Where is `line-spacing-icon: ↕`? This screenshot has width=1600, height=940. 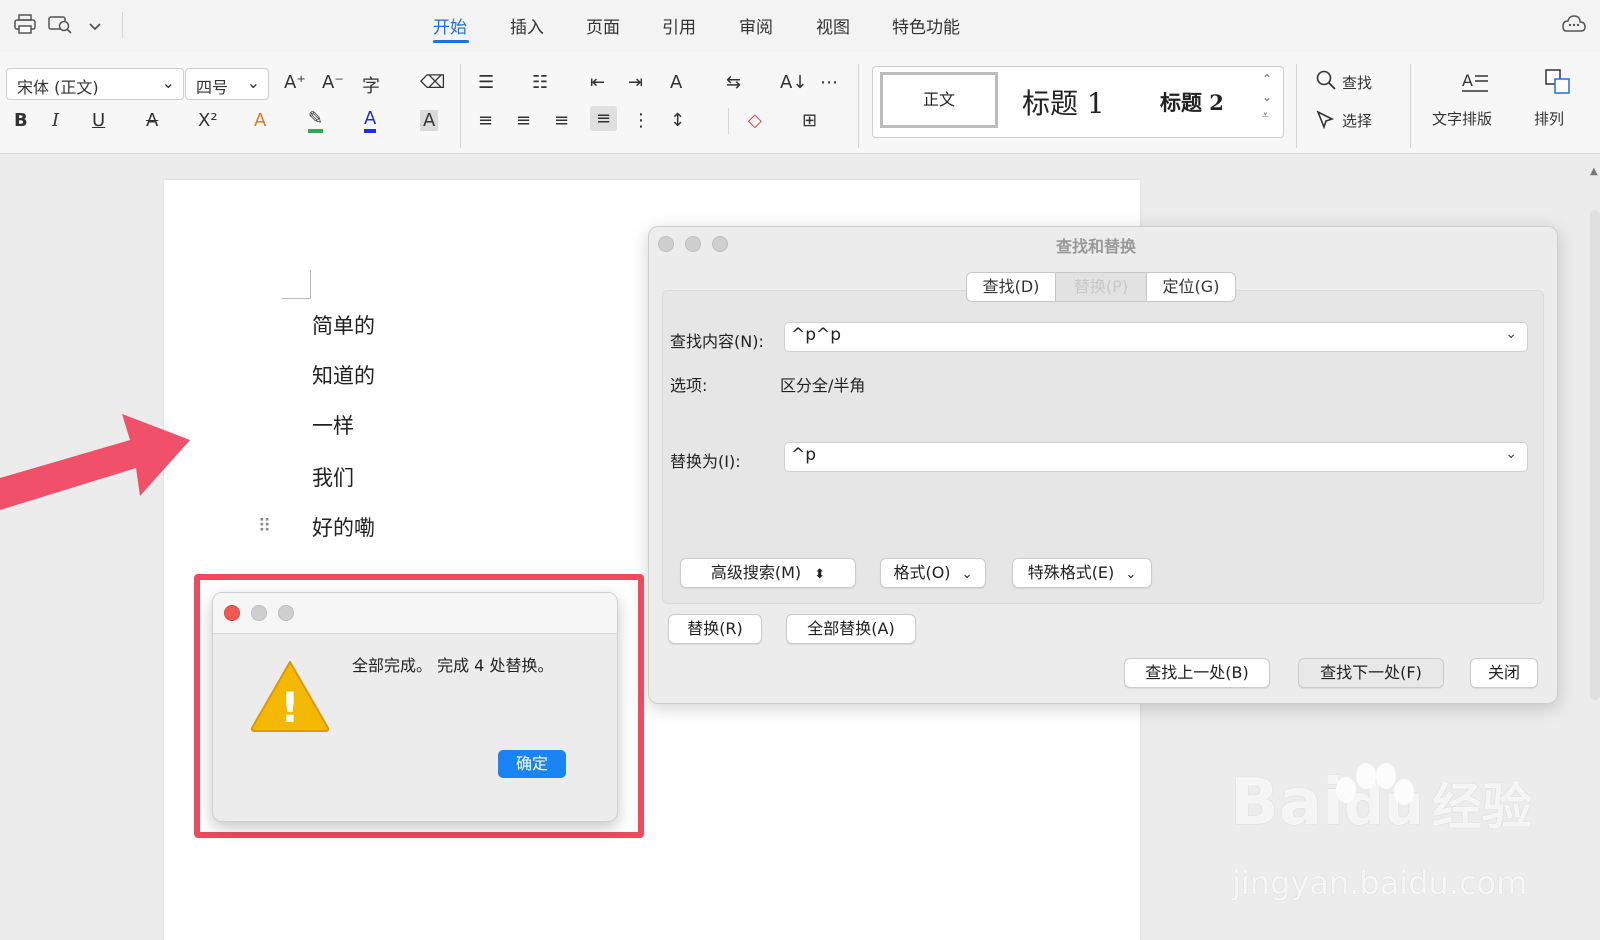 line-spacing-icon: ↕ is located at coordinates (677, 120).